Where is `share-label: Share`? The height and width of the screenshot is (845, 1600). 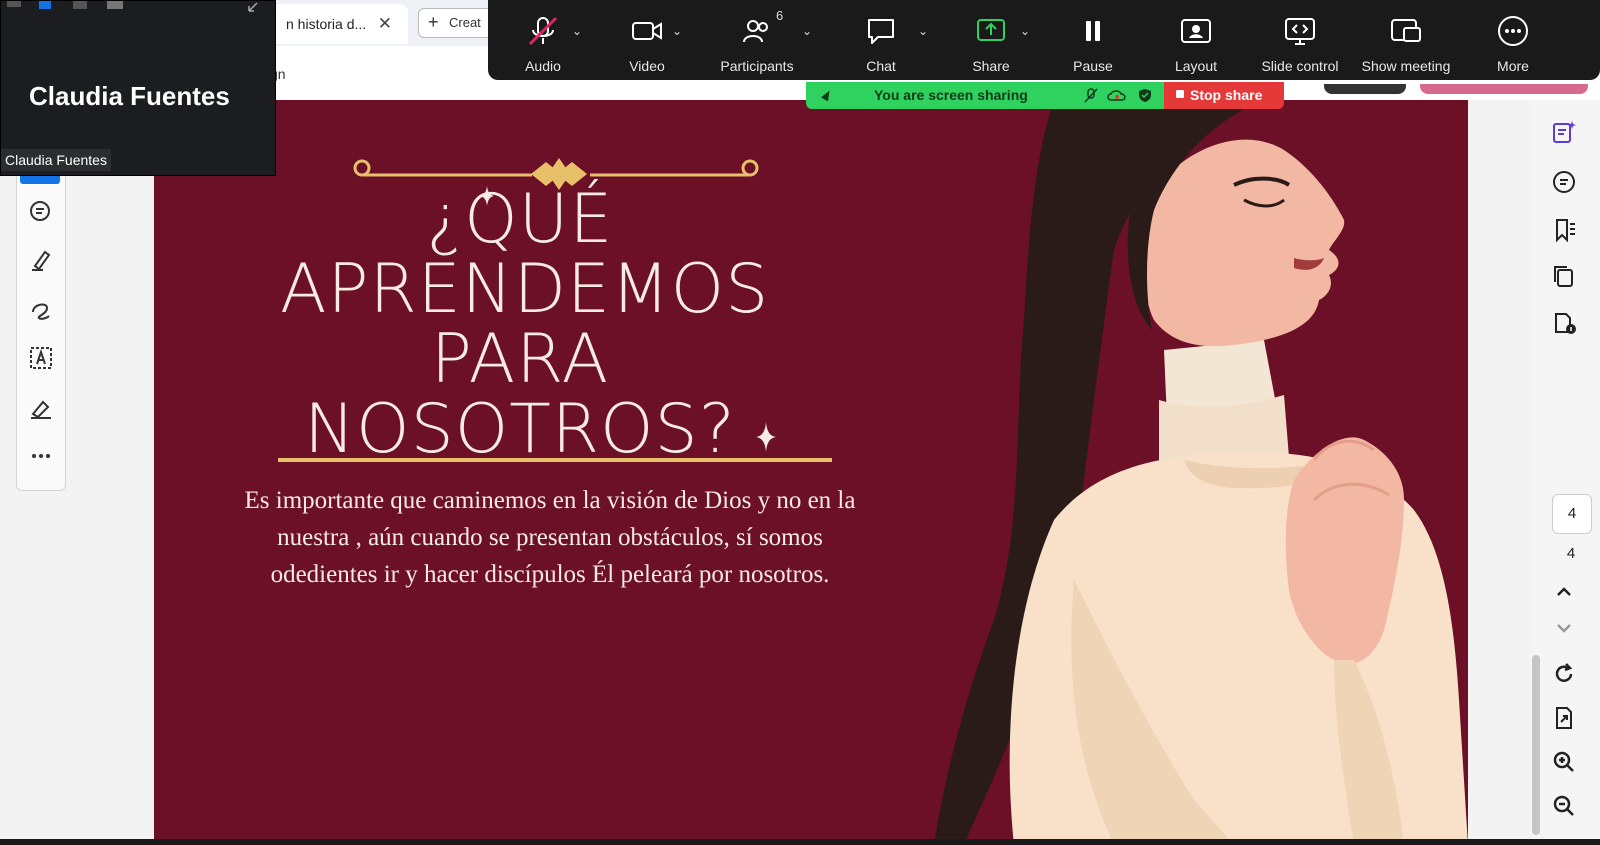 share-label: Share is located at coordinates (991, 66).